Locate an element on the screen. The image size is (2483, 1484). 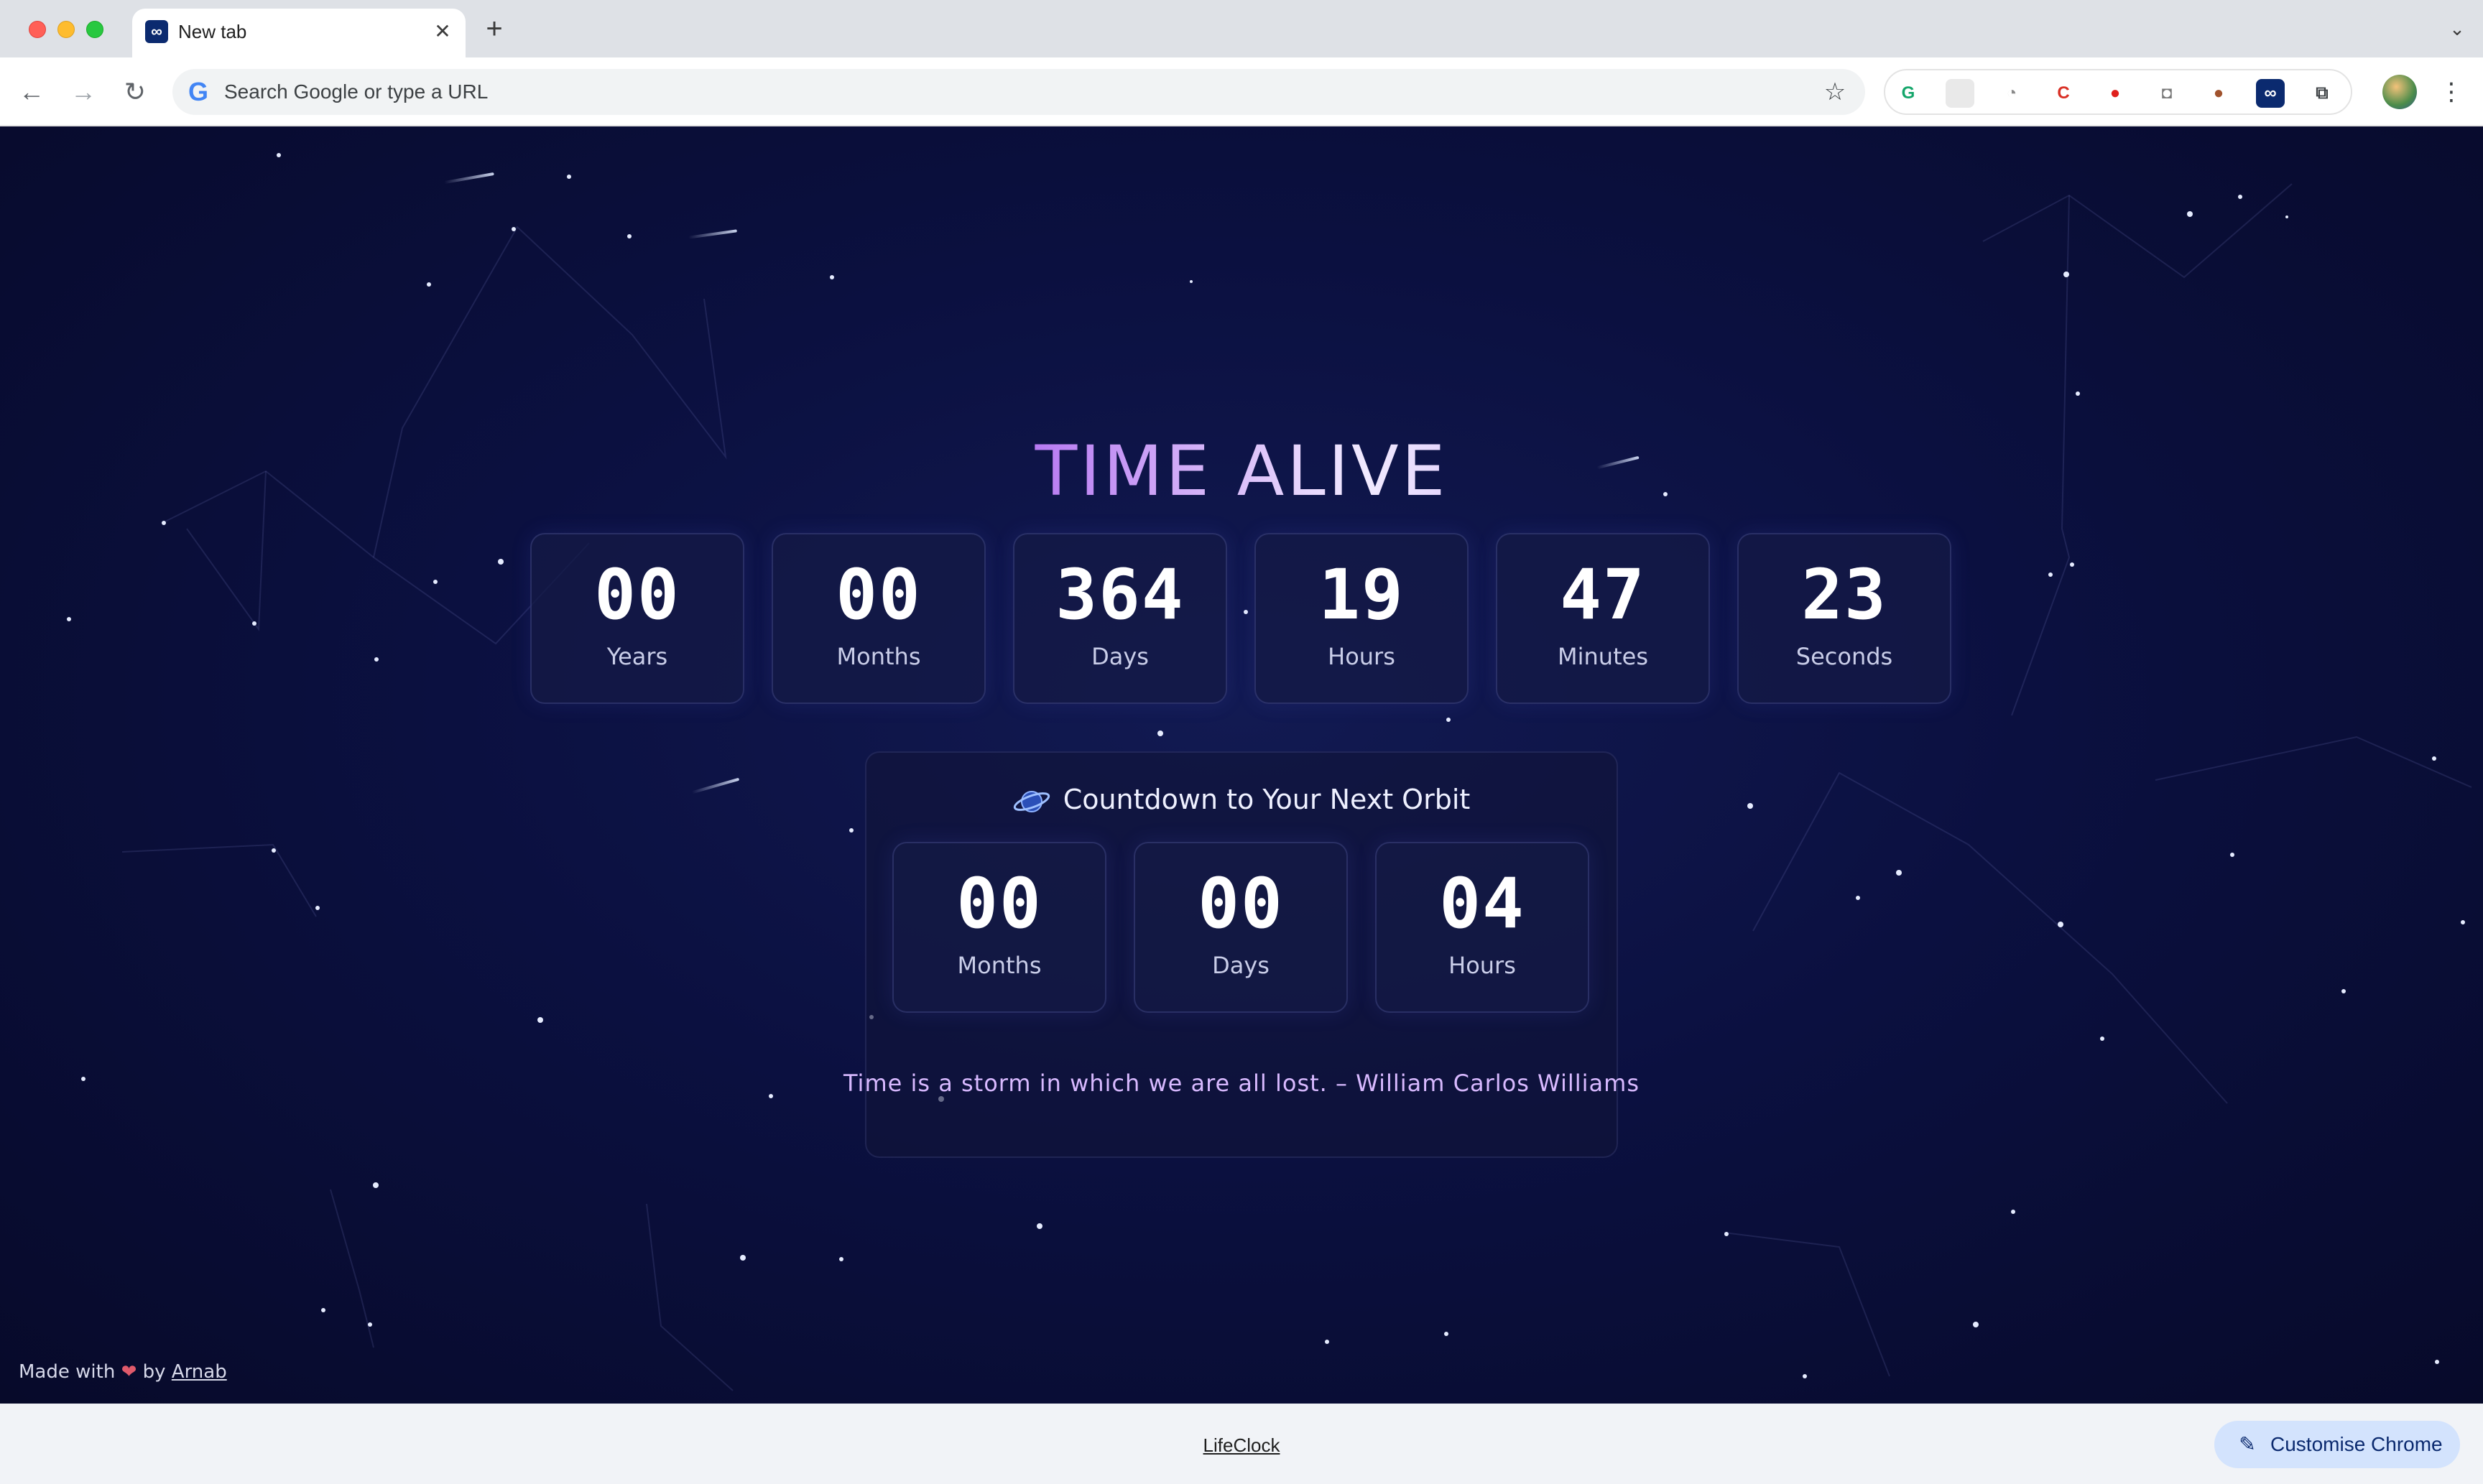
code-extension-icon: C is located at coordinates (2063, 93).